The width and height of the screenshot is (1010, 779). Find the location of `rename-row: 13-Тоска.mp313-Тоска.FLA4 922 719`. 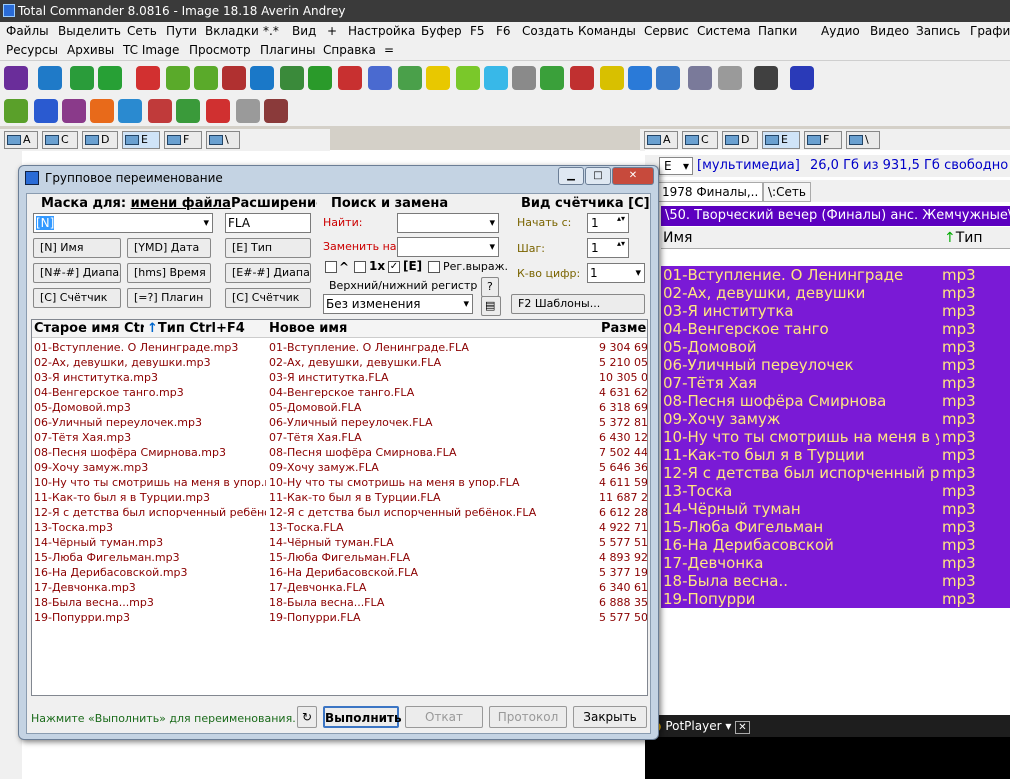

rename-row: 13-Тоска.mp313-Тоска.FLA4 922 719 is located at coordinates (339, 527).